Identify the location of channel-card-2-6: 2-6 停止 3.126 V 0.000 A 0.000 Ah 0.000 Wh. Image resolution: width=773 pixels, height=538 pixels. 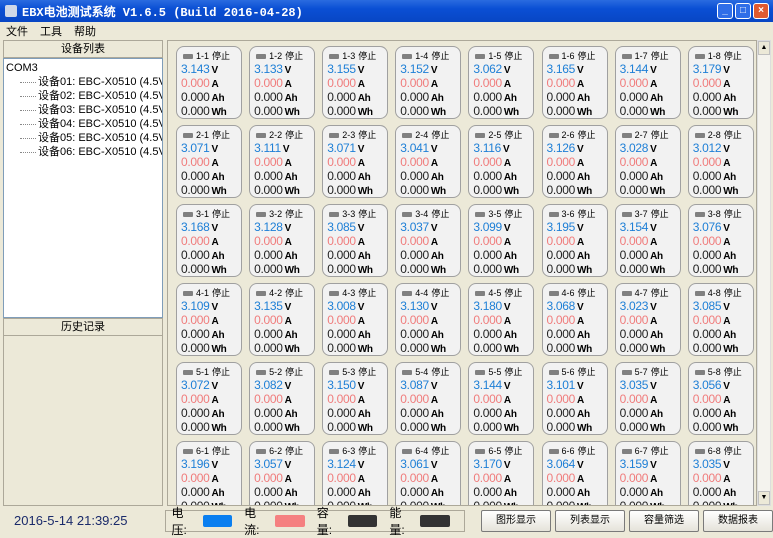
(574, 161).